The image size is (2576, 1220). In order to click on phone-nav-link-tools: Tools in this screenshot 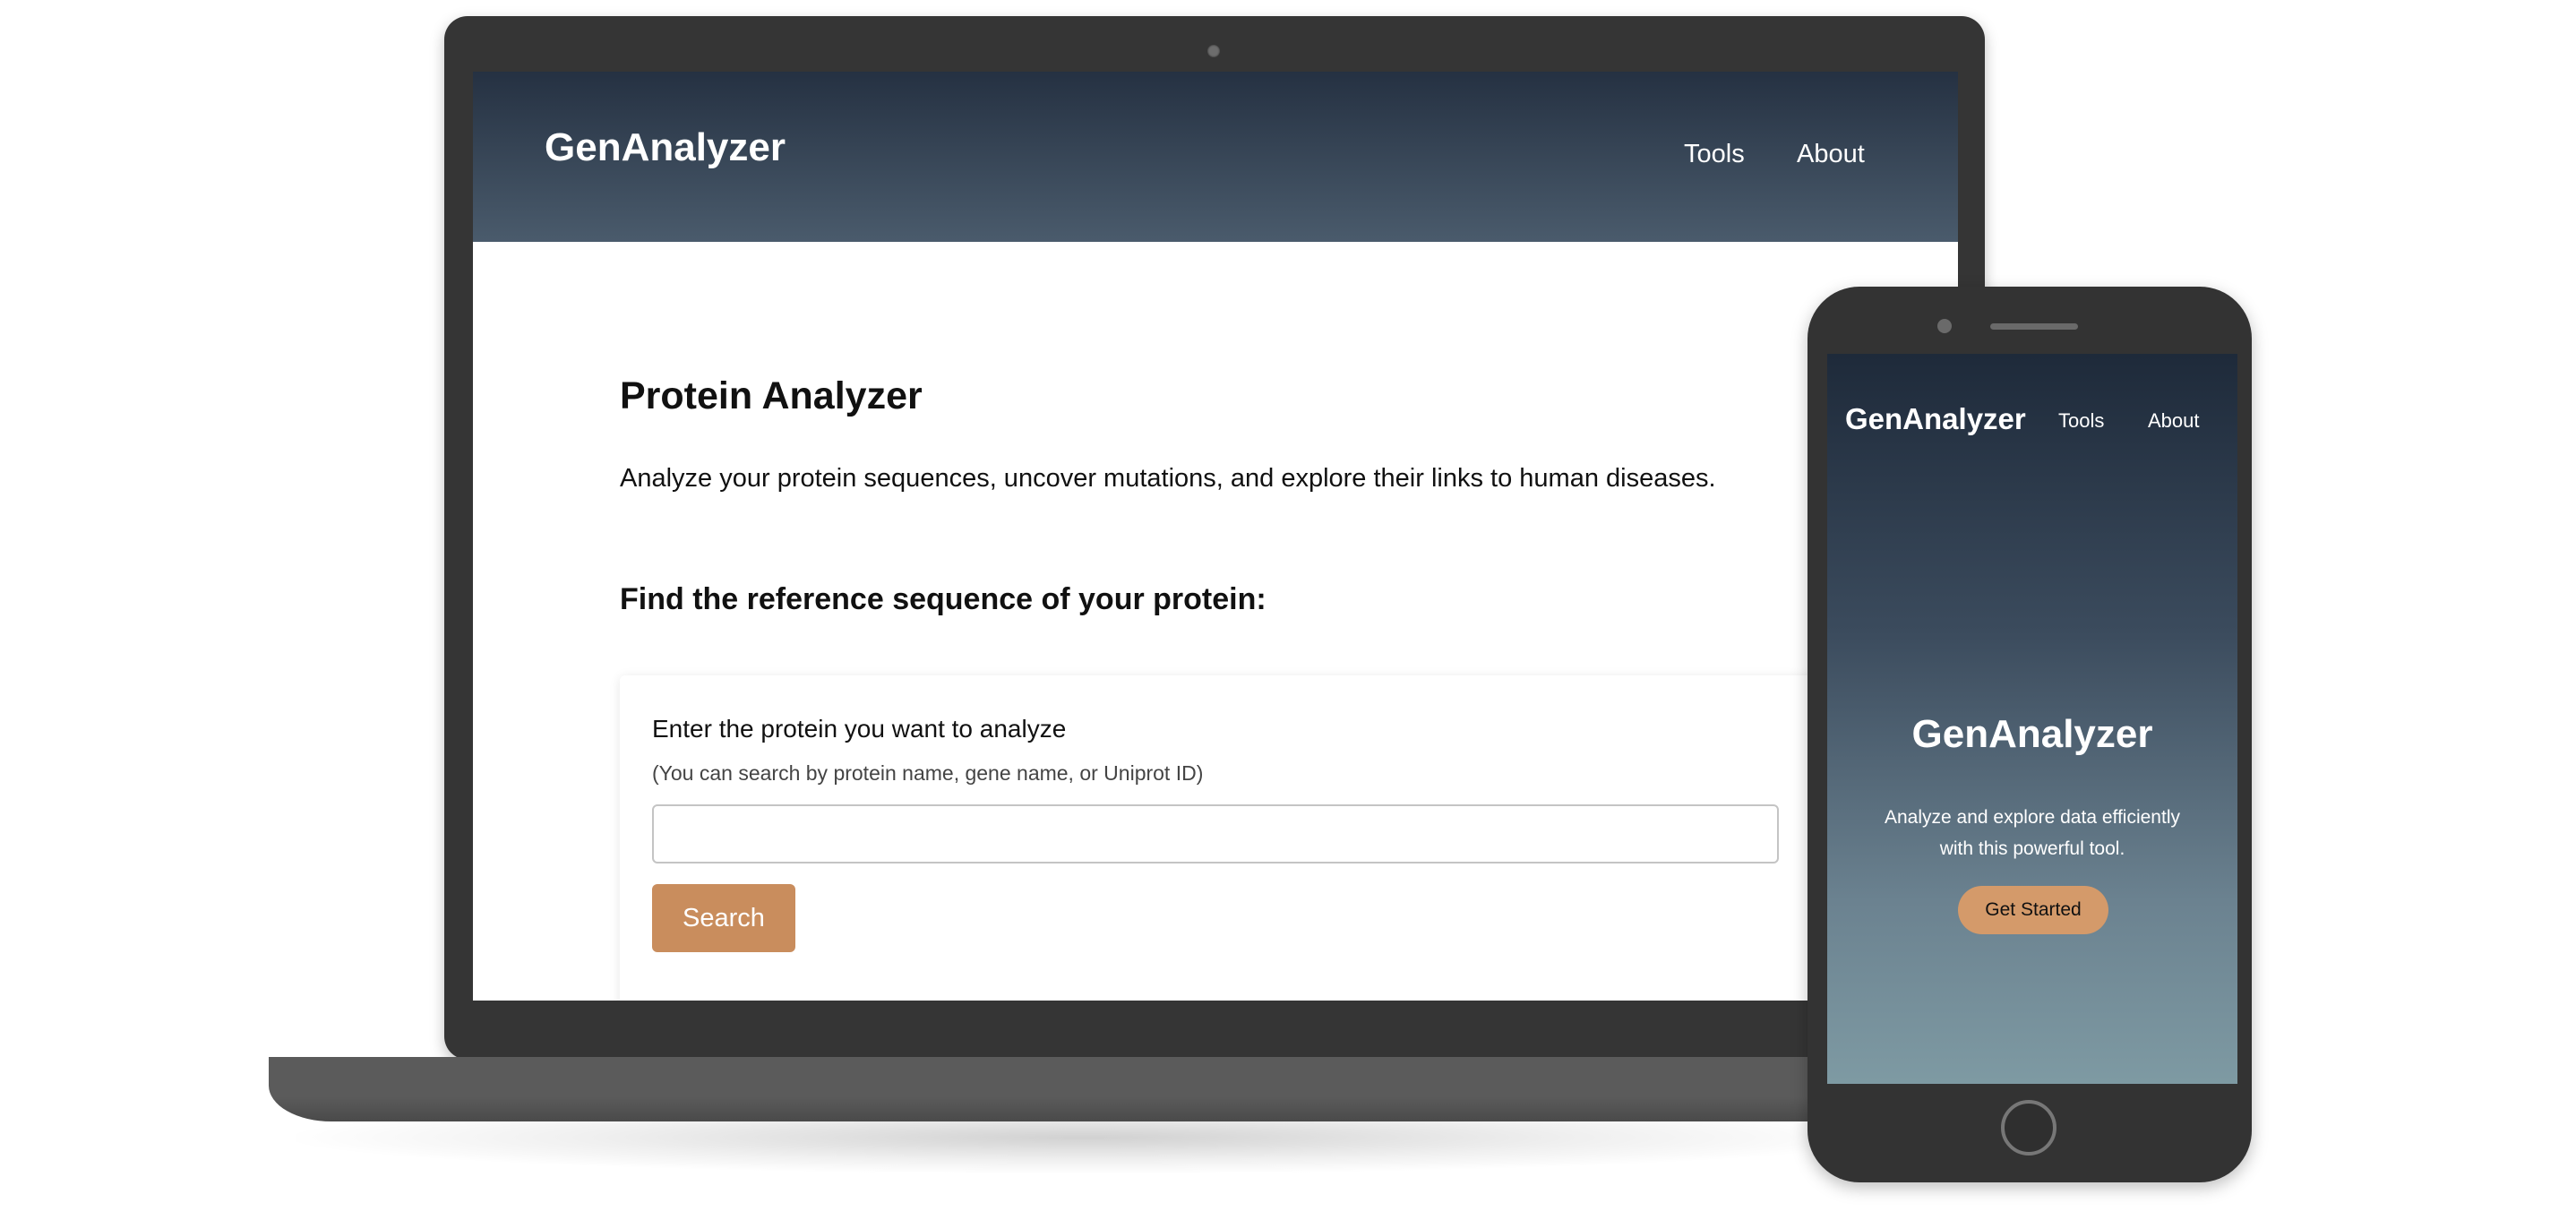, I will do `click(2081, 421)`.